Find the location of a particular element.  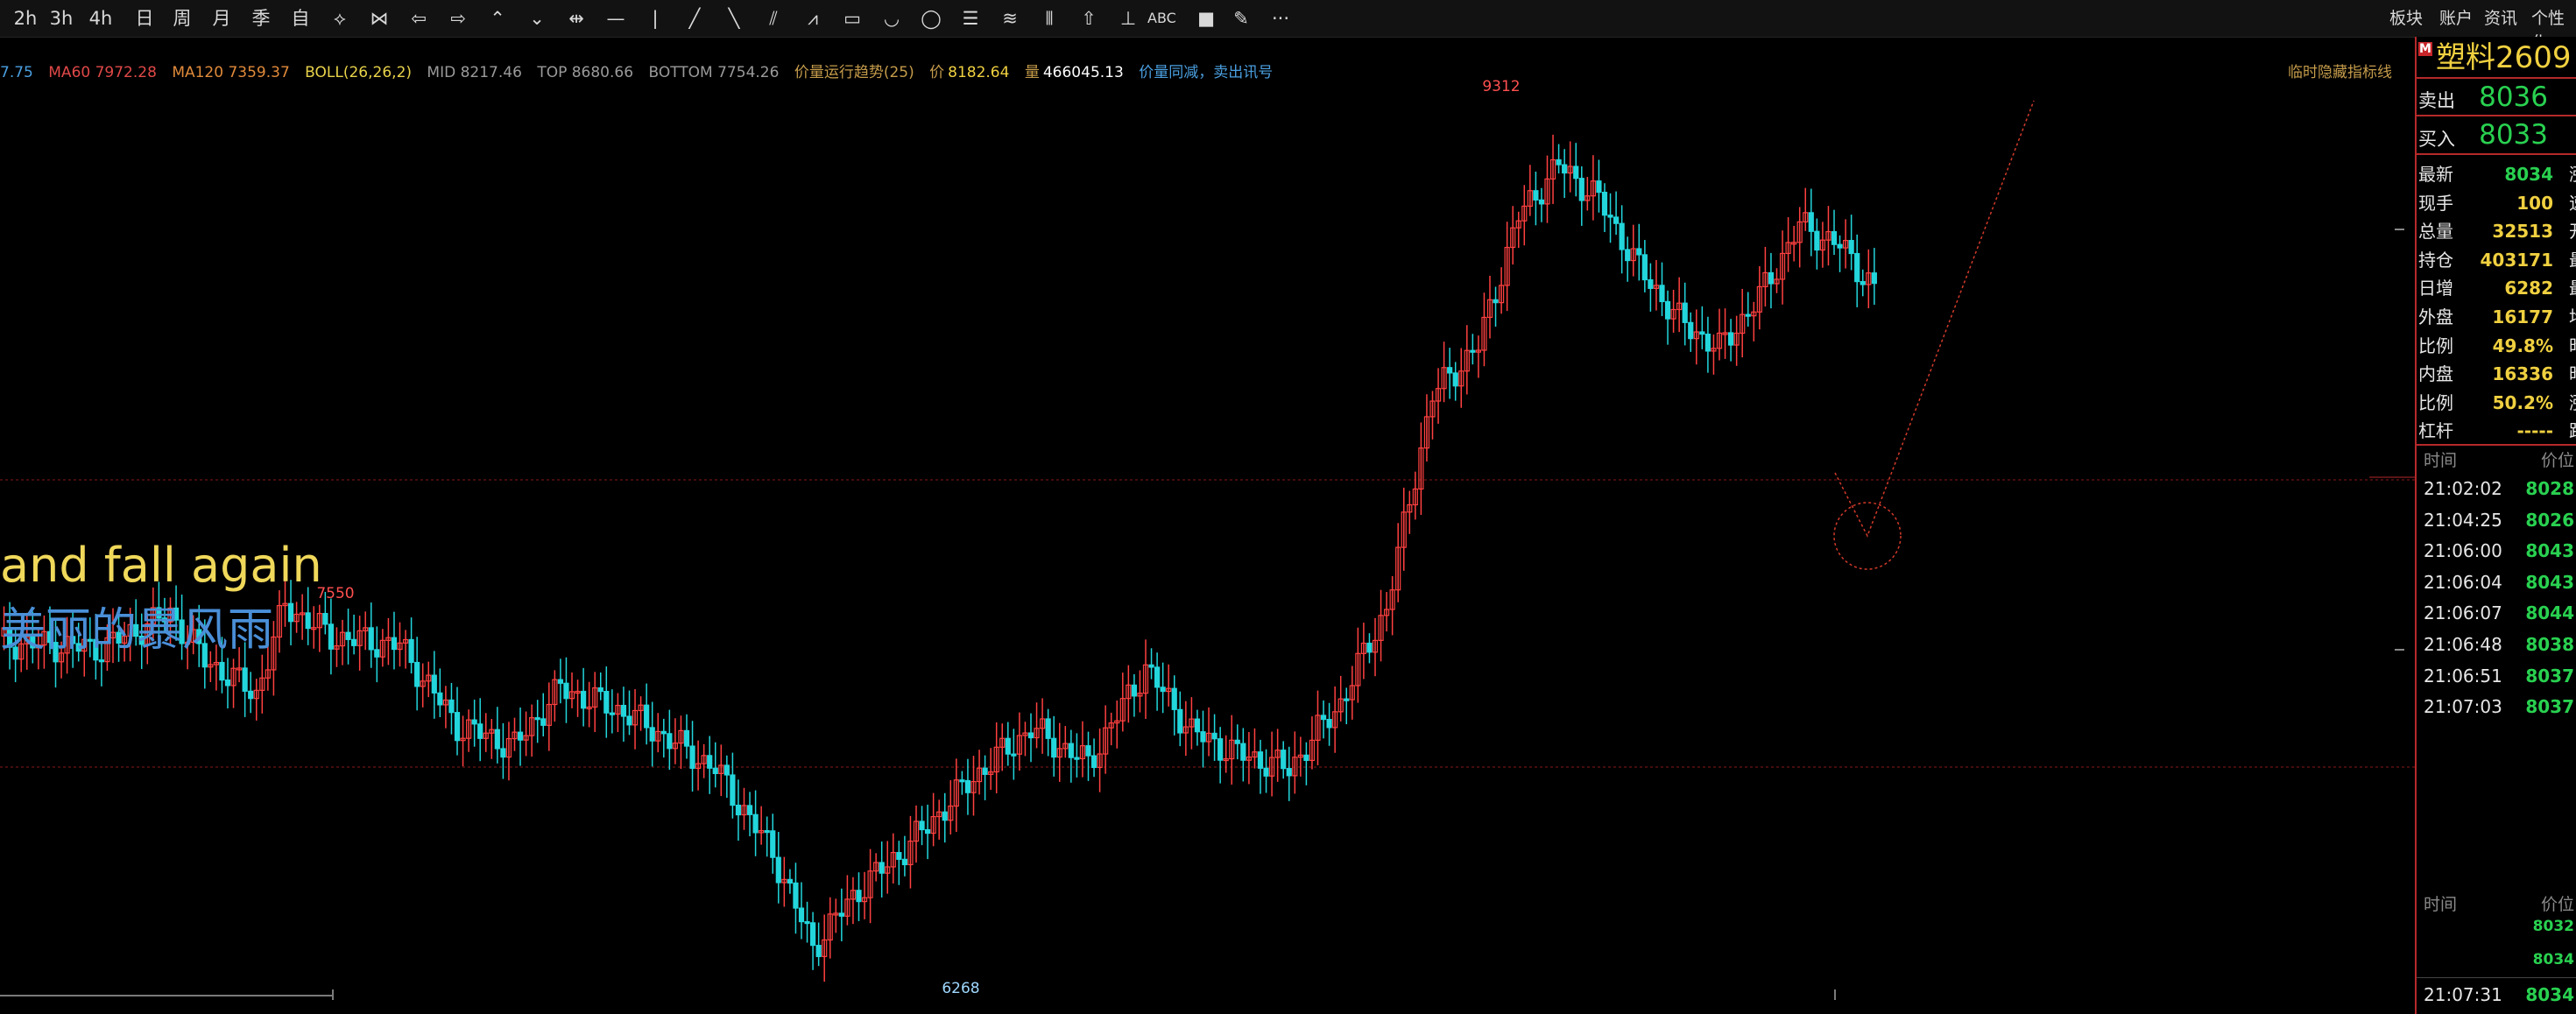

tick-row: 21:06:04 8043 is located at coordinates (2496, 582).